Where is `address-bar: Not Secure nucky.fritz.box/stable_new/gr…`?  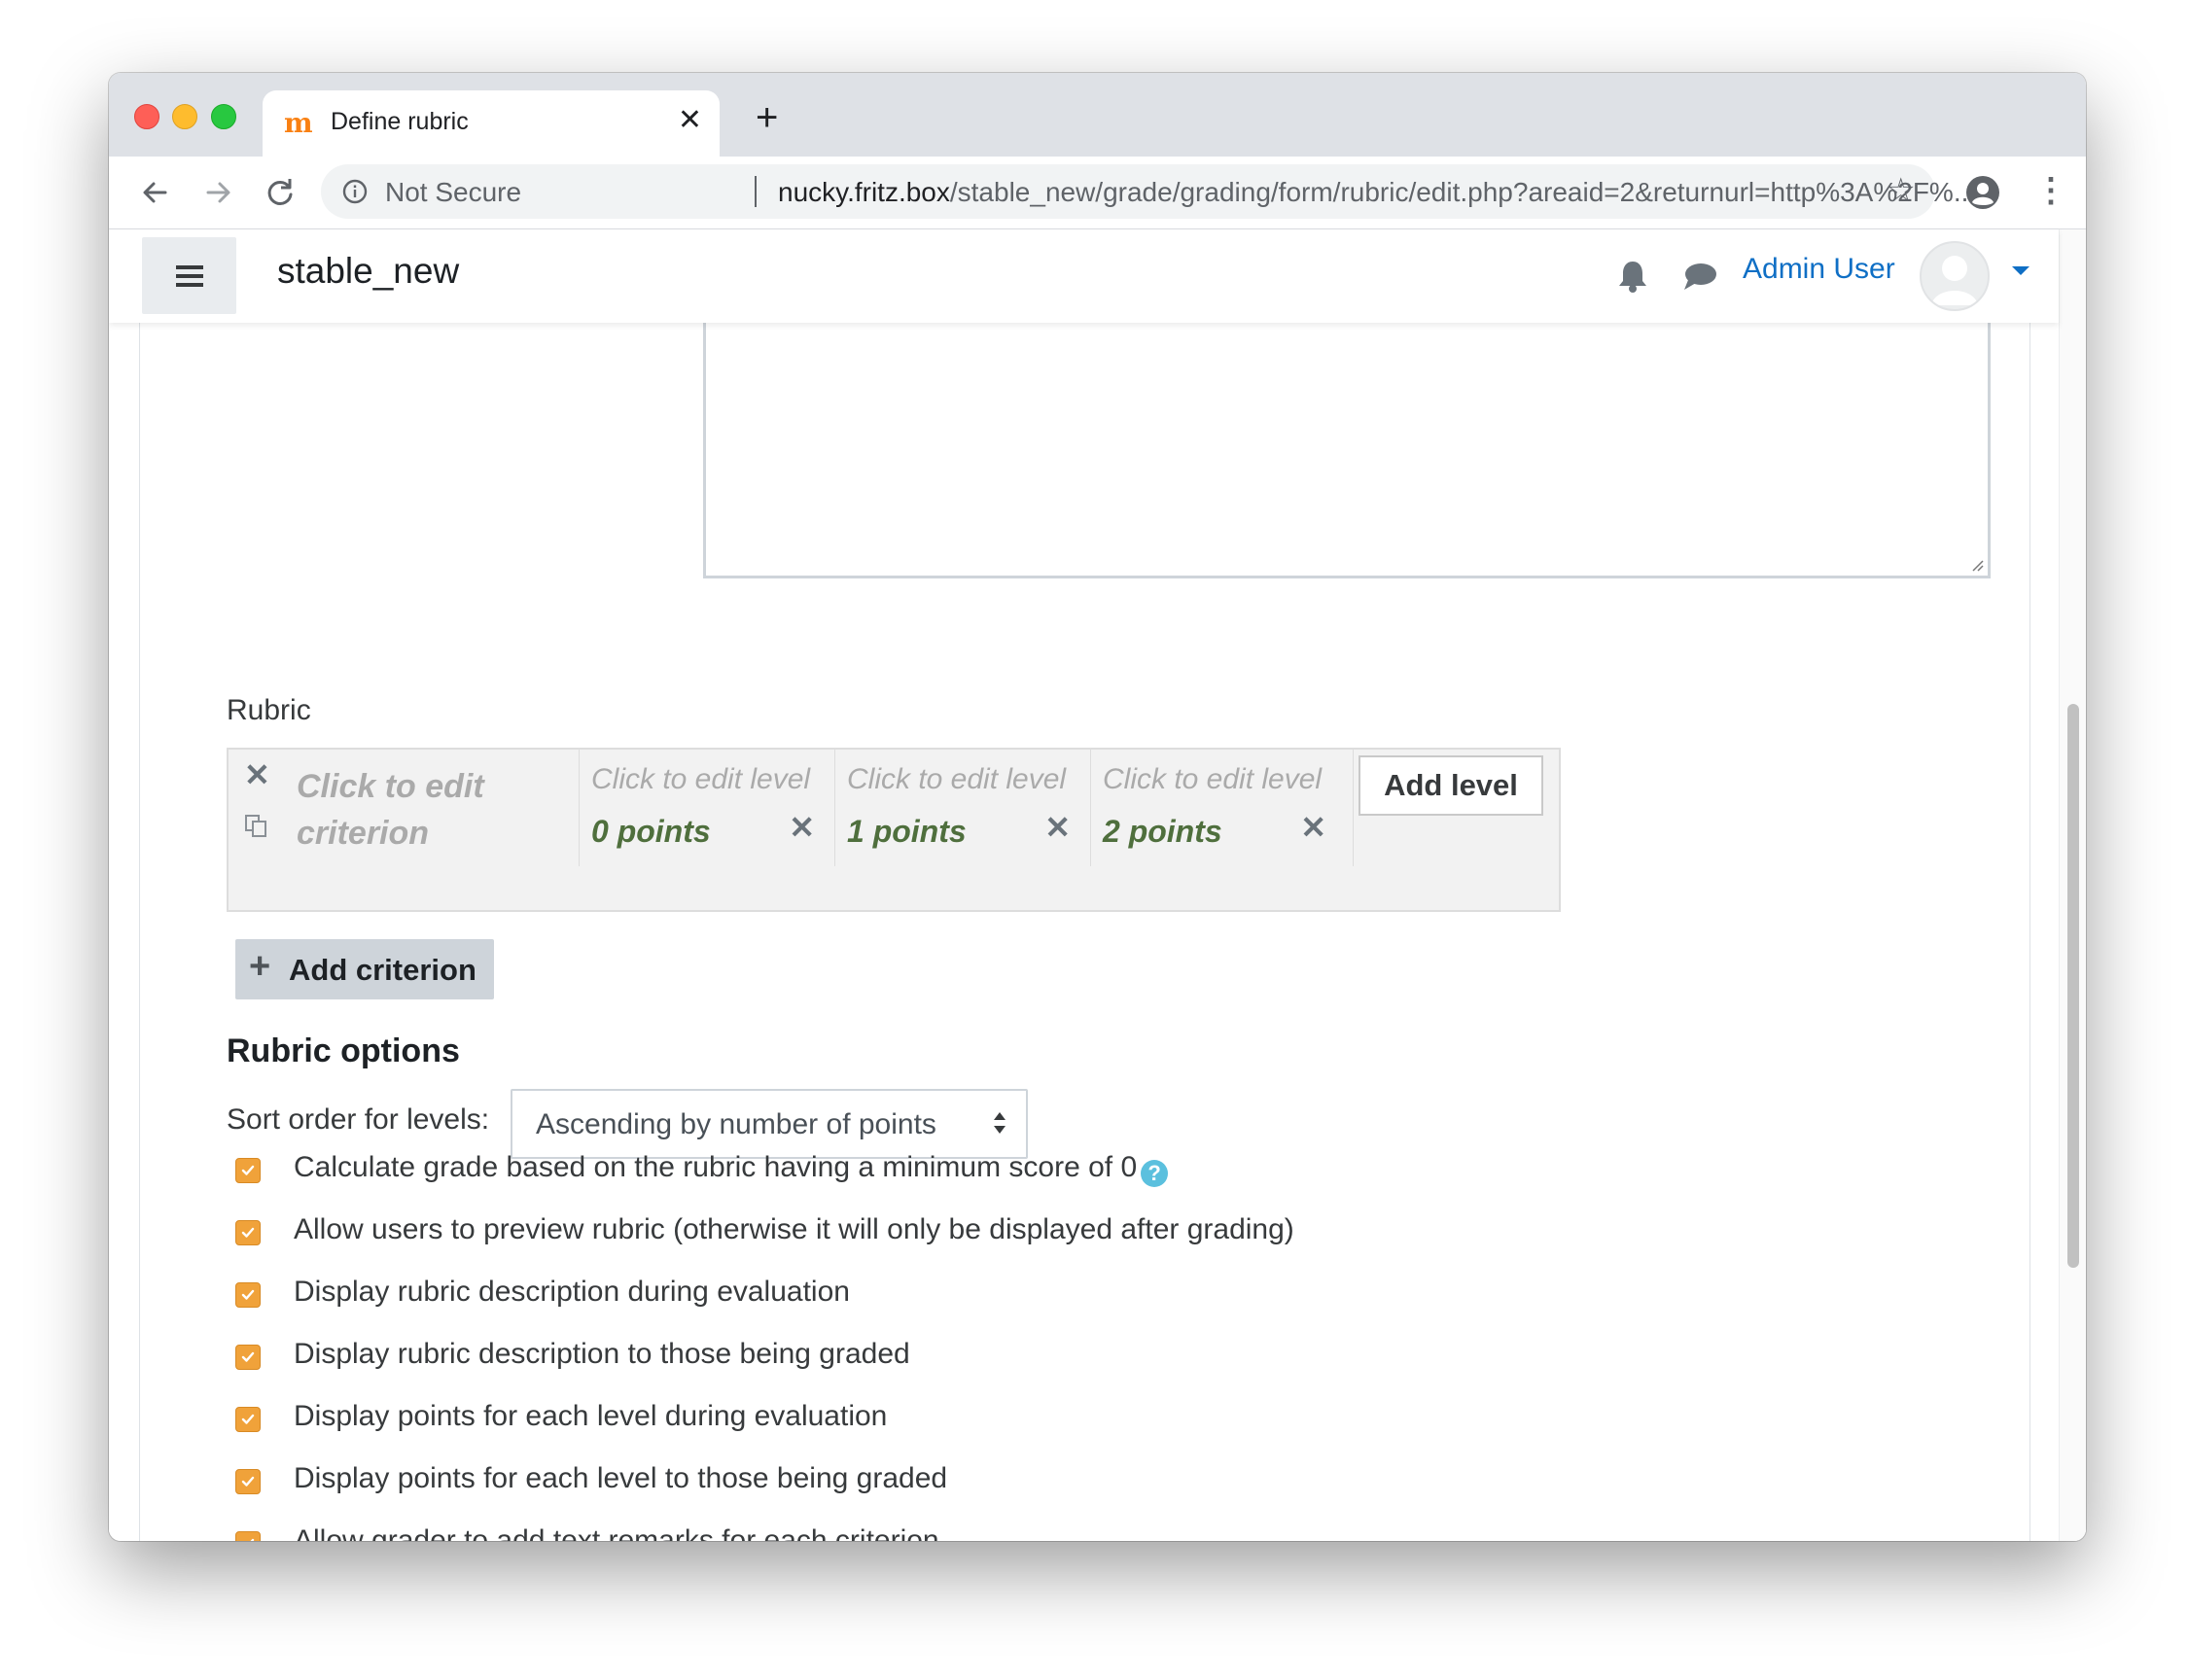 address-bar: Not Secure nucky.fritz.box/stable_new/gr… is located at coordinates (1148, 191).